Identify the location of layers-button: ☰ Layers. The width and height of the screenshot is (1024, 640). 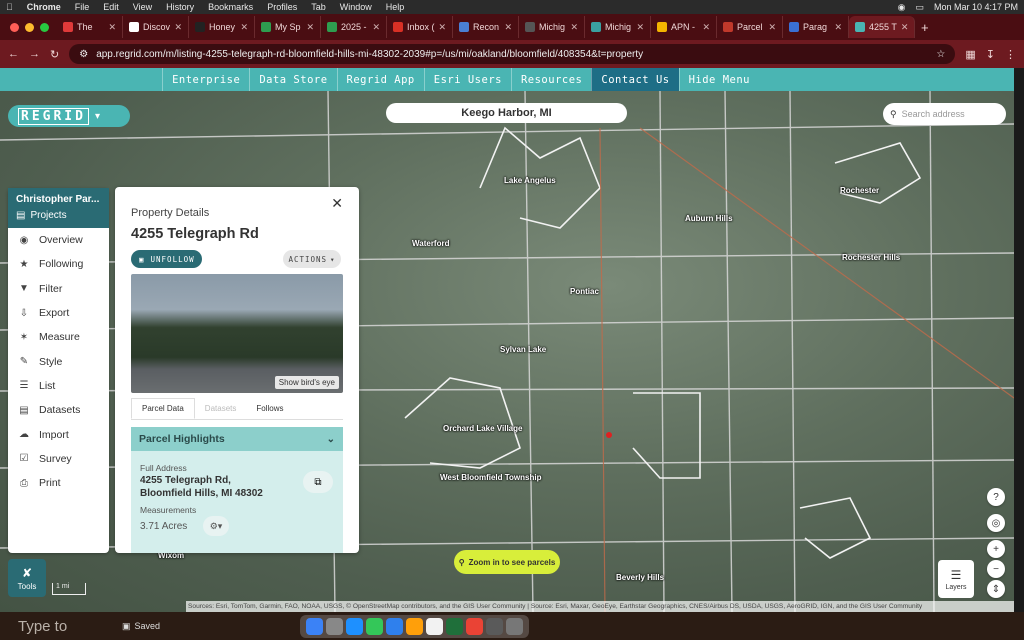
(956, 579).